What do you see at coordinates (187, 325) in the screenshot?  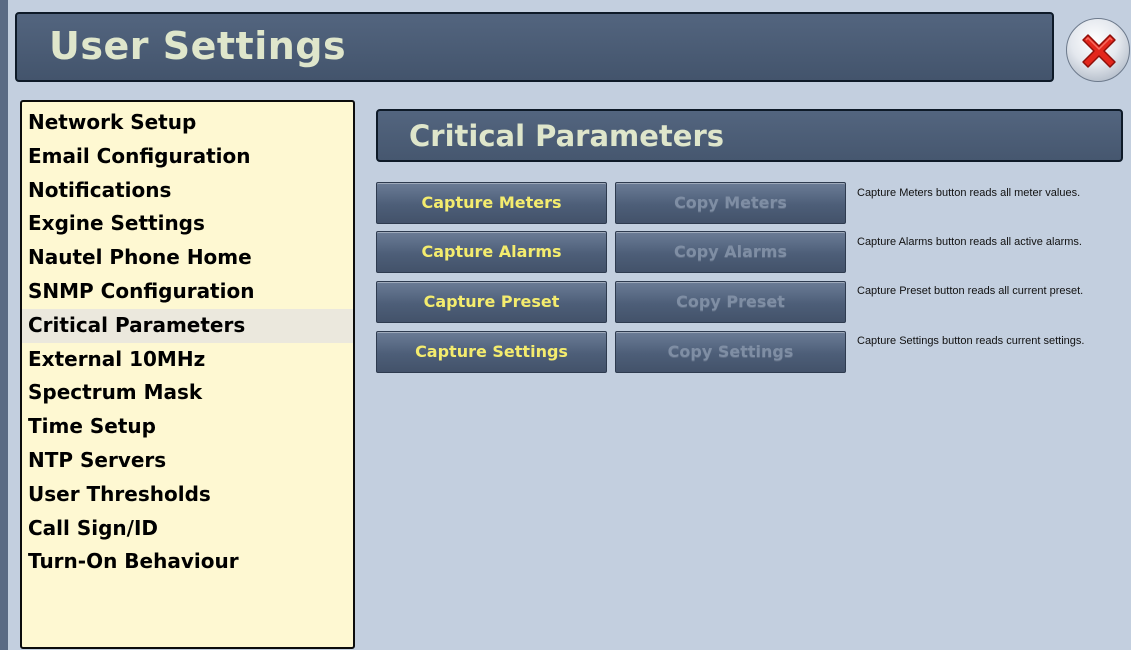 I see `menu-item-critical-parameters: Critical Parameters` at bounding box center [187, 325].